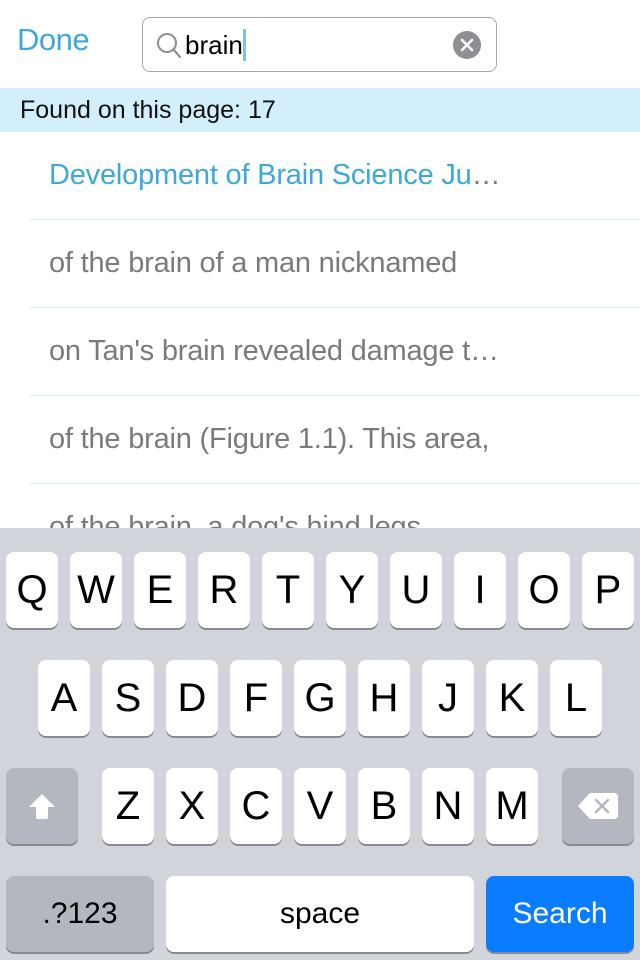  I want to click on search-icon, so click(169, 46).